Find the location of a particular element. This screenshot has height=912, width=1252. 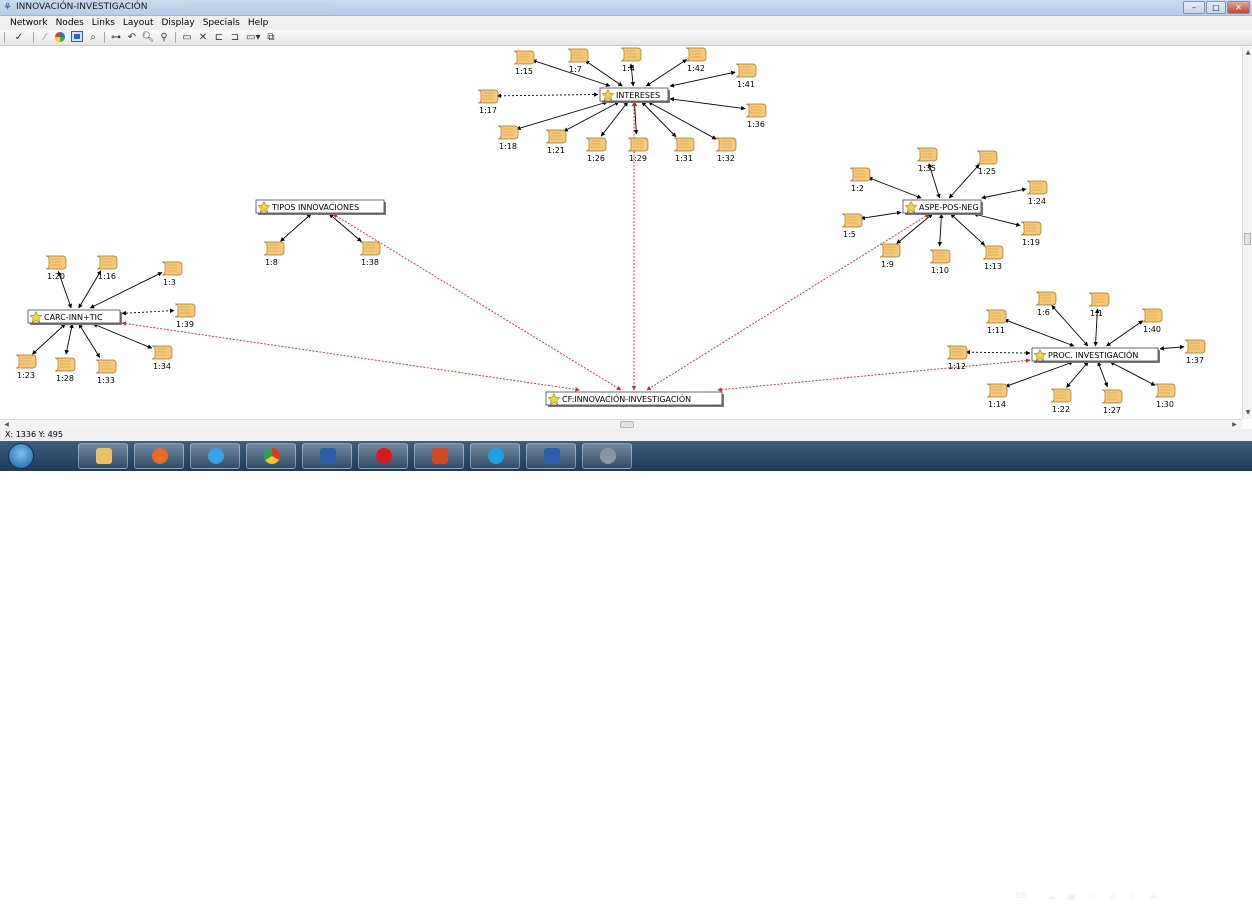

menu-help: Help is located at coordinates (258, 23).